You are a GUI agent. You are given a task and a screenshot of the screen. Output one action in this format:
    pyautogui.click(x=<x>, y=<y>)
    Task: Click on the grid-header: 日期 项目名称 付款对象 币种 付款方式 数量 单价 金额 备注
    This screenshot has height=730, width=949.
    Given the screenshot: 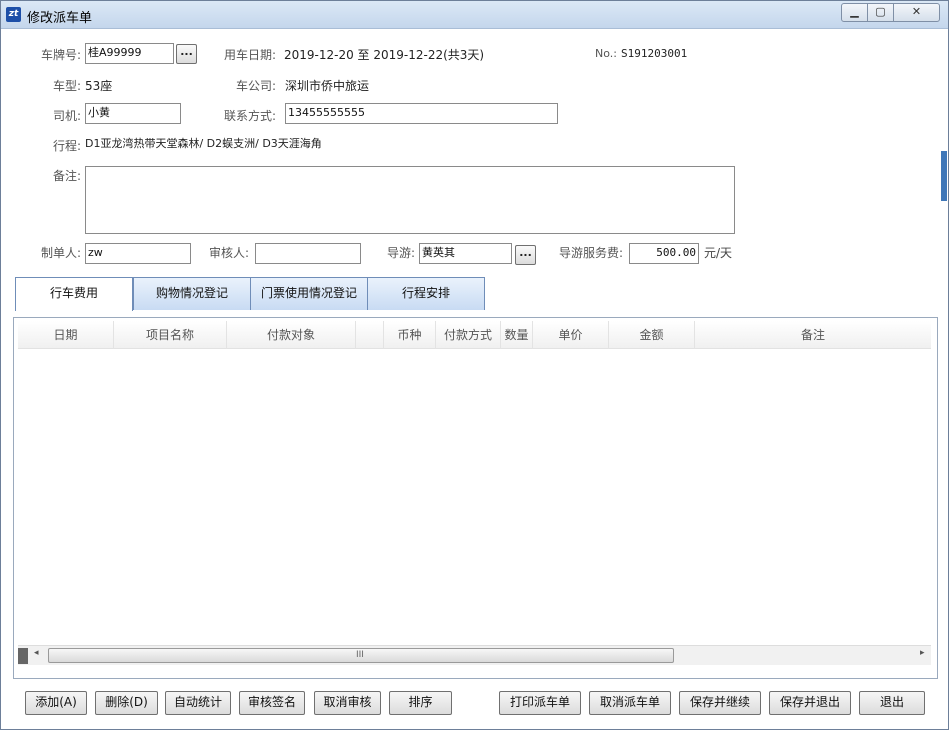 What is the action you would take?
    pyautogui.click(x=474, y=335)
    